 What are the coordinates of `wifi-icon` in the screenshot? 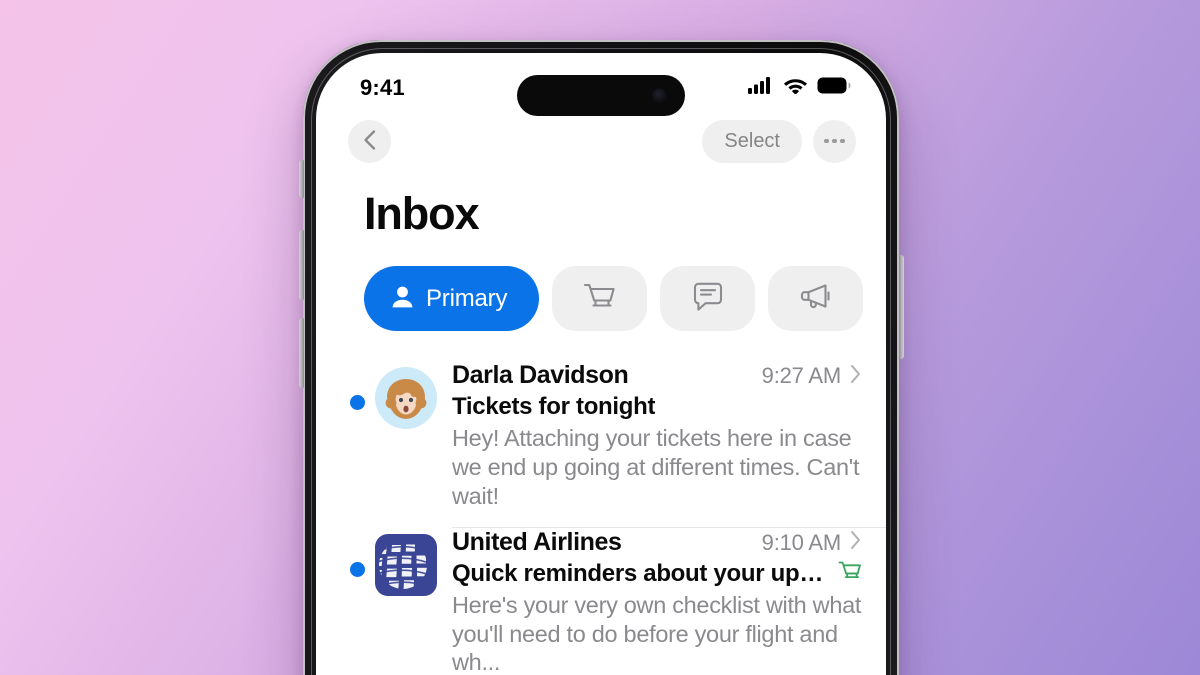 It's located at (795, 87).